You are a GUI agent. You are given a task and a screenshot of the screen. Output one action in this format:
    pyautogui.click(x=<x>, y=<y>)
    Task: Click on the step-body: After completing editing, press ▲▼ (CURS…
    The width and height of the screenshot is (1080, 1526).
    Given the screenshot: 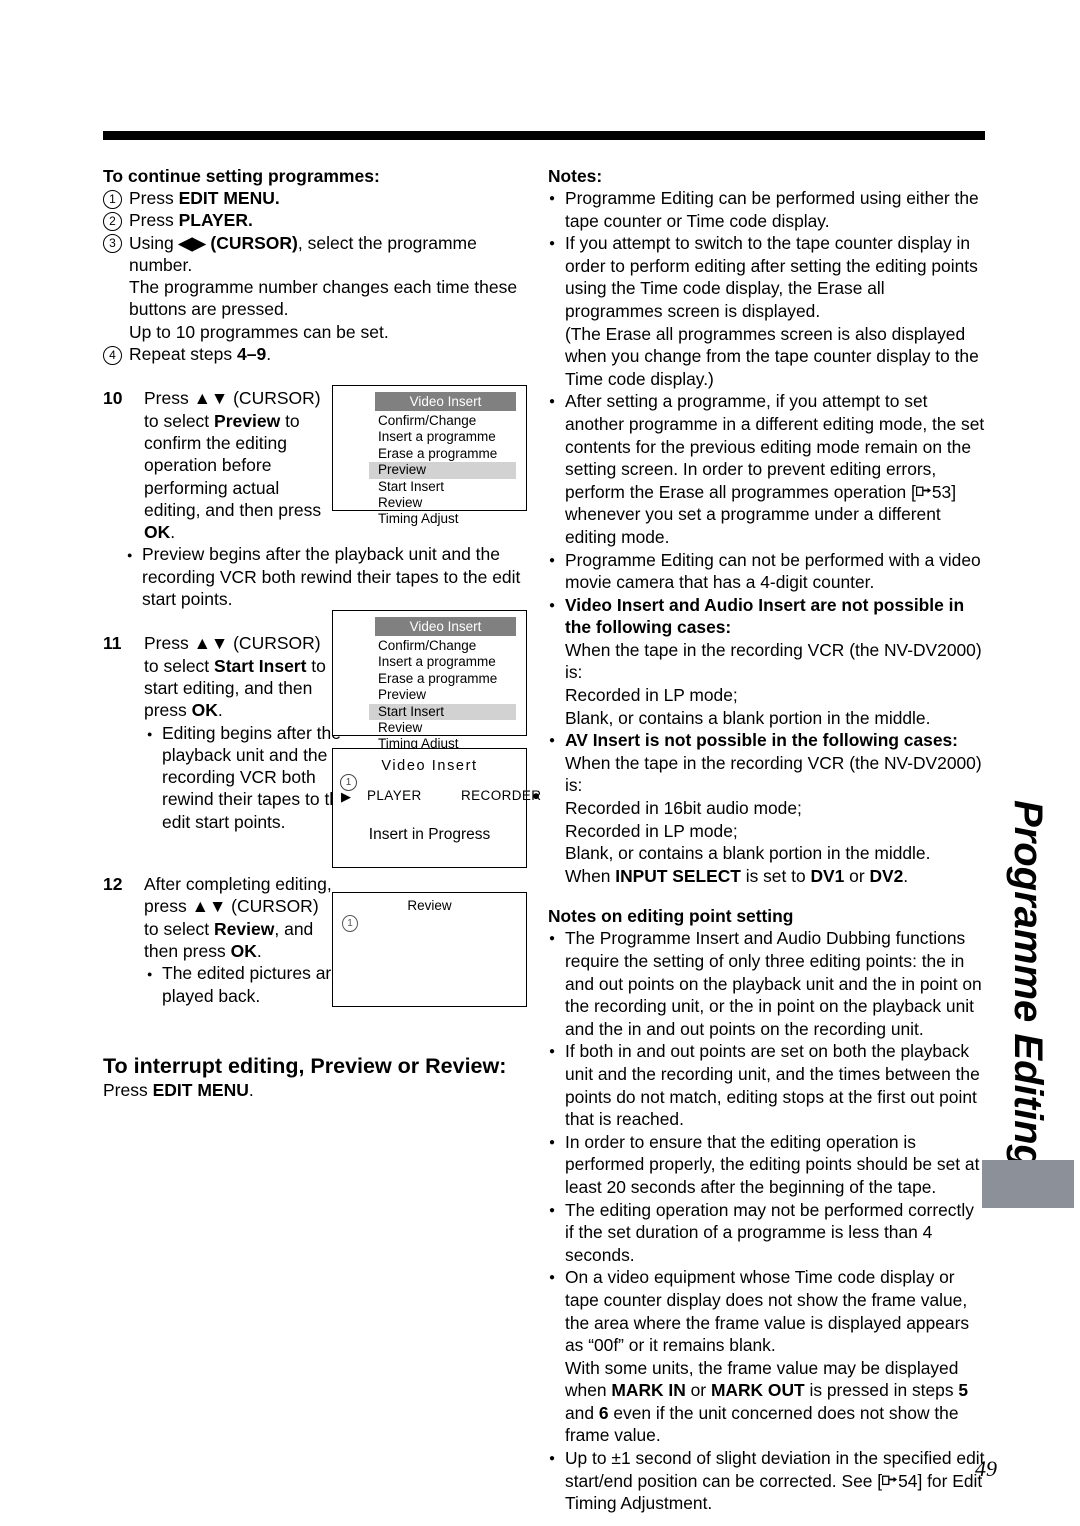 What is the action you would take?
    pyautogui.click(x=246, y=940)
    